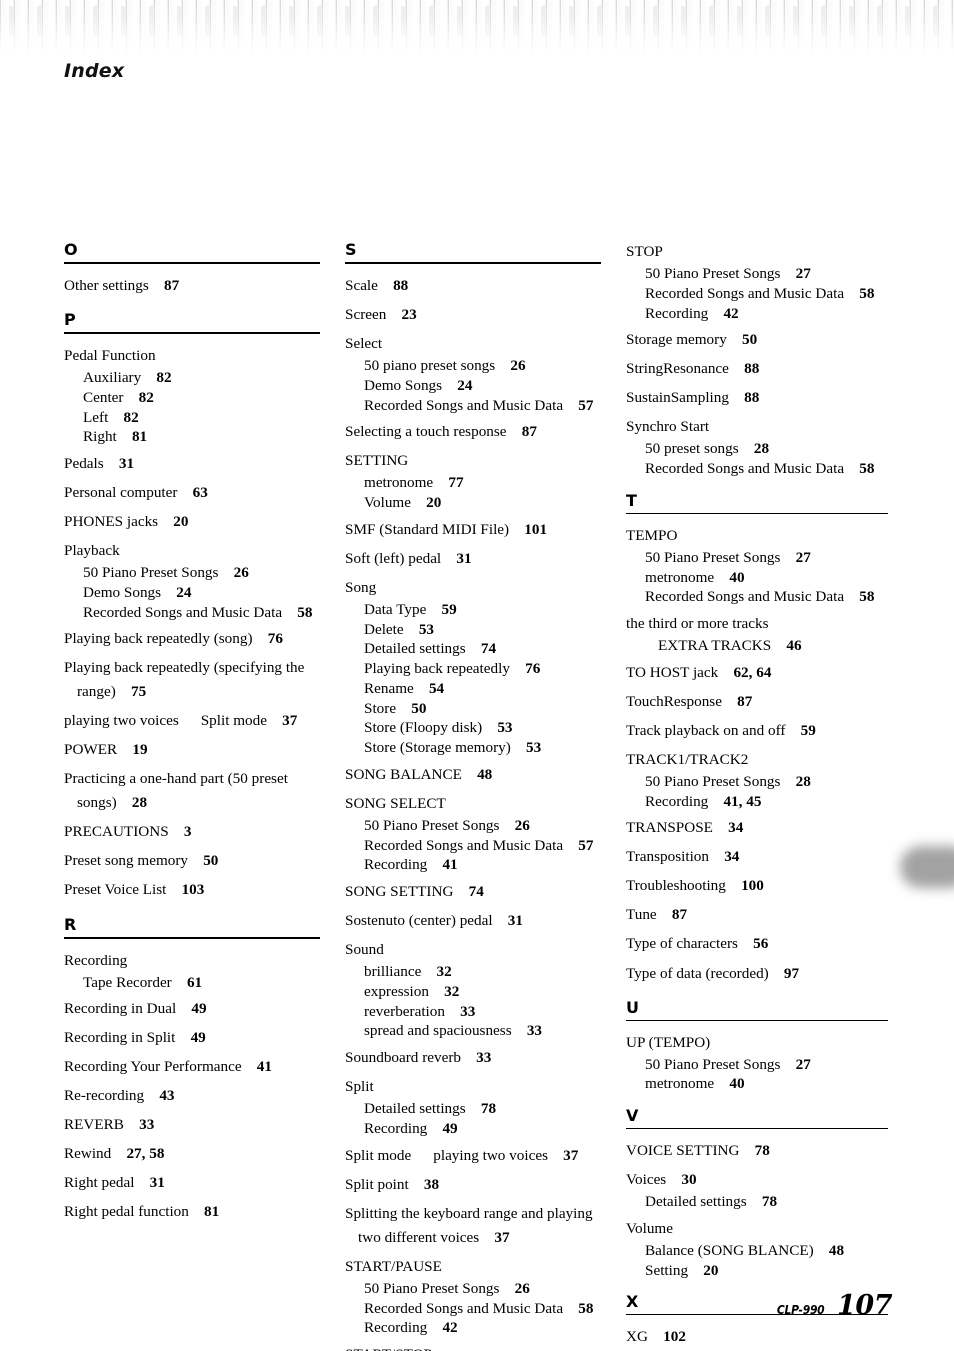 This screenshot has height=1351, width=954. Describe the element at coordinates (192, 961) in the screenshot. I see `index-entry: Recording` at that location.